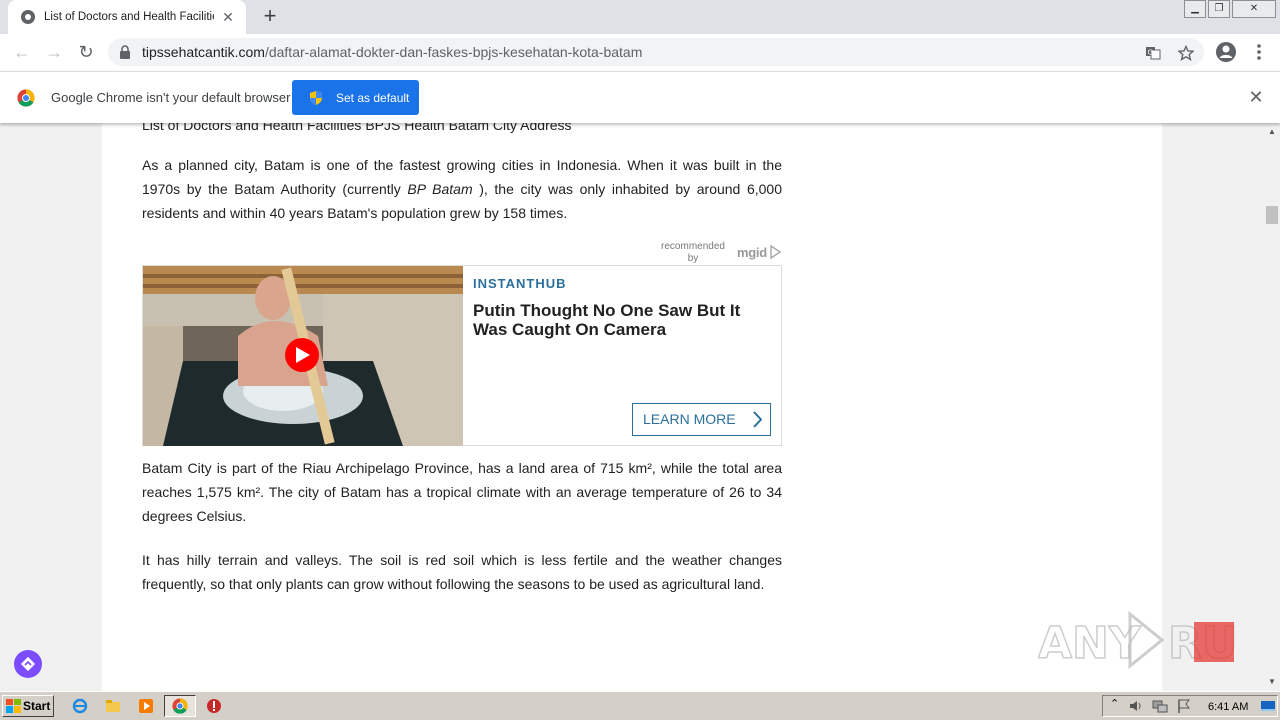  What do you see at coordinates (1272, 131) in the screenshot?
I see `scroll-up-arrow-icon: ▲` at bounding box center [1272, 131].